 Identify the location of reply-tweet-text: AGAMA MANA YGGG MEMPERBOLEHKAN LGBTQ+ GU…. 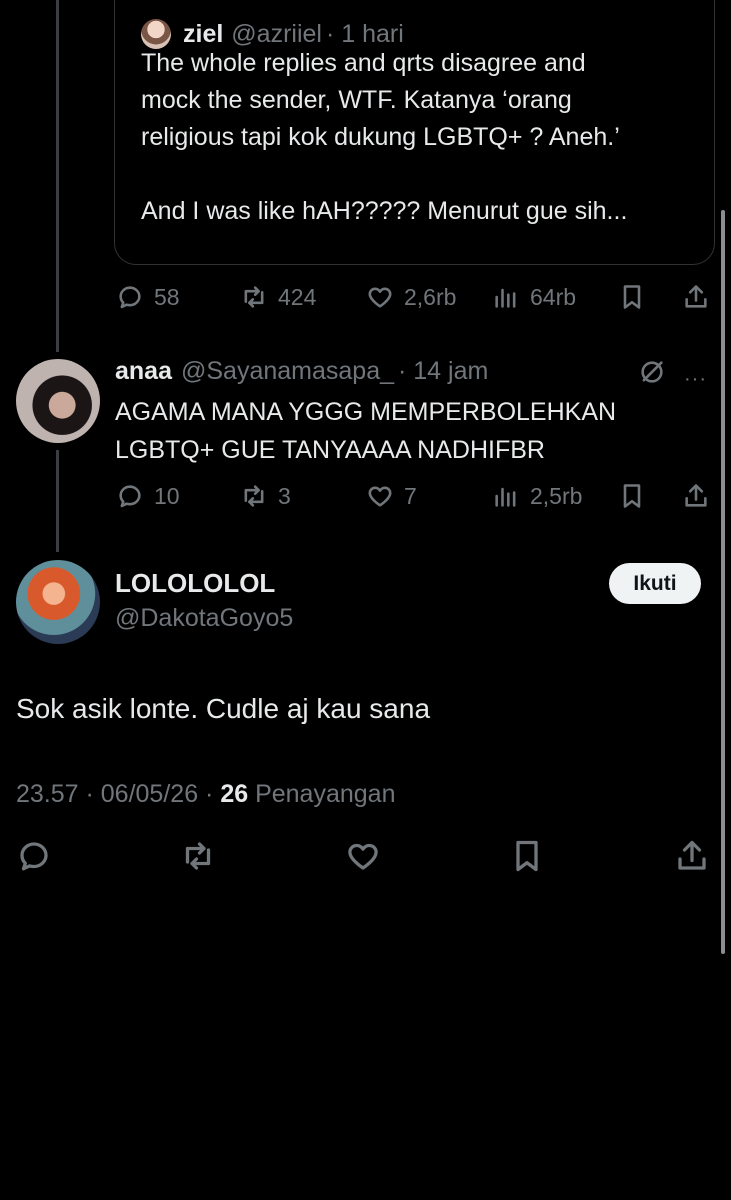
(366, 431).